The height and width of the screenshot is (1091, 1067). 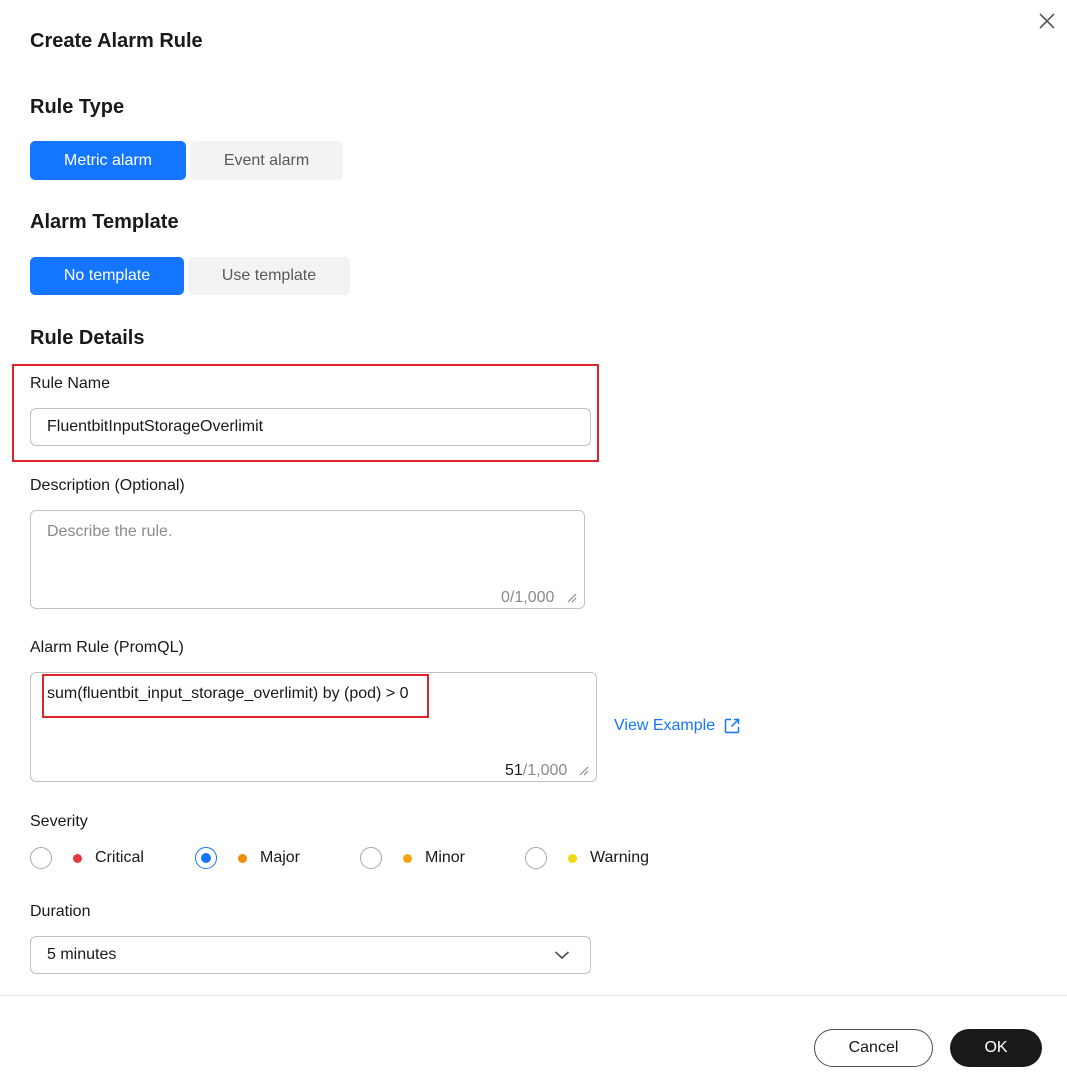 I want to click on alarm-rule-count: 51, so click(x=514, y=770).